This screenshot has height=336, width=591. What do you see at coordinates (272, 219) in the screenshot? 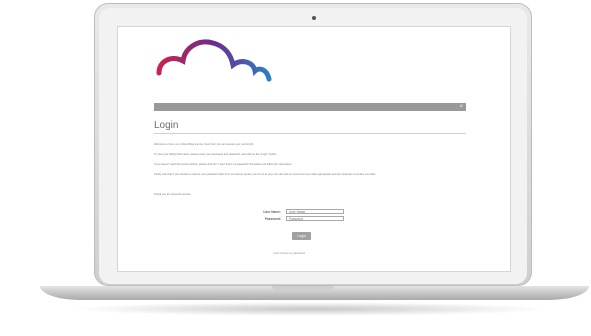
I see `password-label: Password:` at bounding box center [272, 219].